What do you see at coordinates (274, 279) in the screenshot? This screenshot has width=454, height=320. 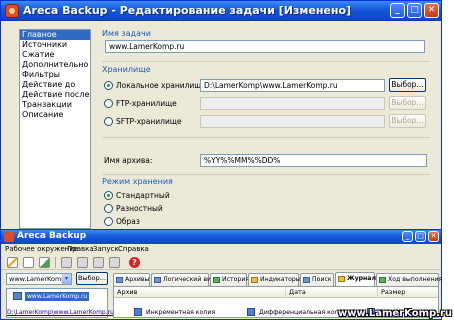 I see `tab-indicators: Индикаторы` at bounding box center [274, 279].